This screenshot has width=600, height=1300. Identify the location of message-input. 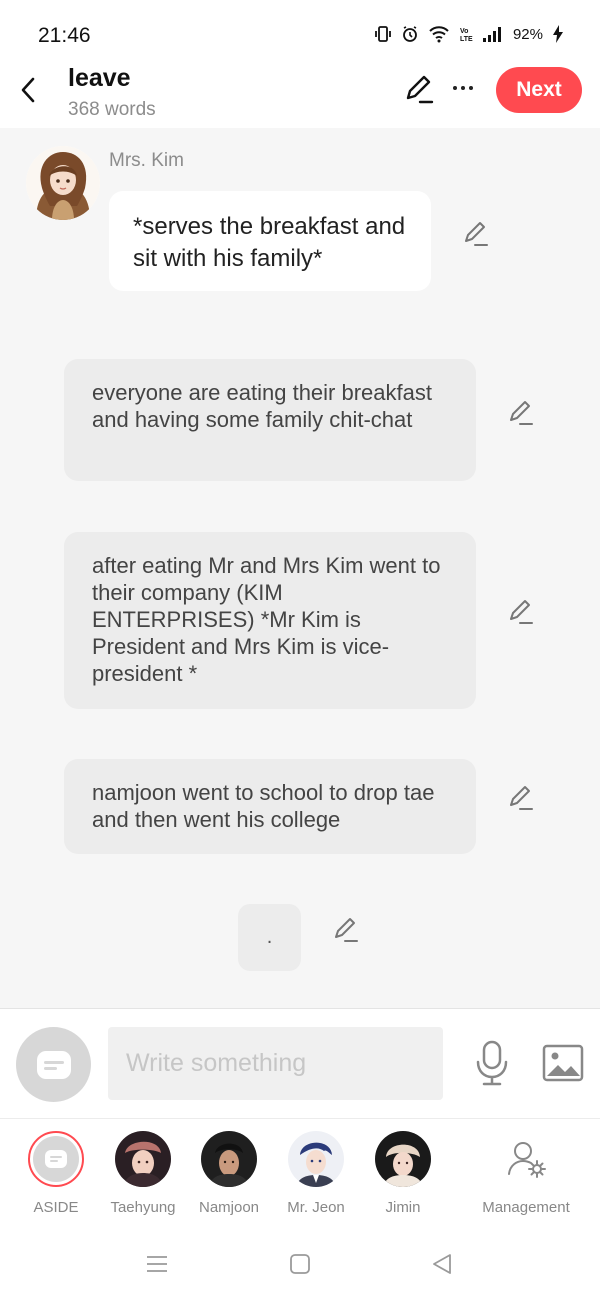
(275, 1063).